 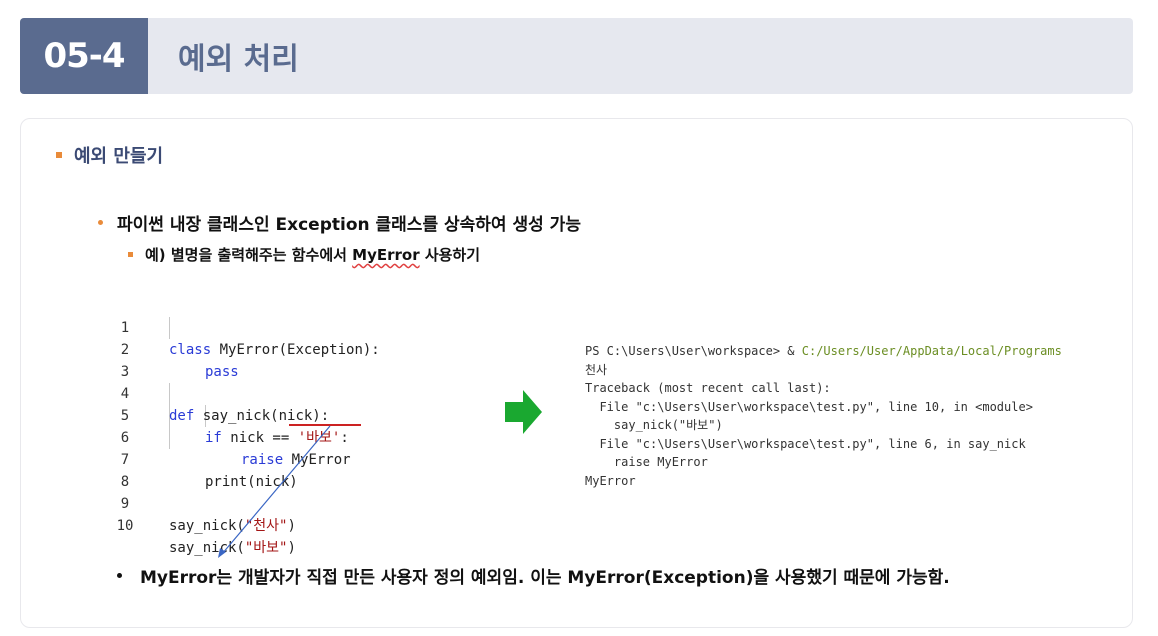 I want to click on code-line: 10 say_nick("바보"), so click(x=206, y=537).